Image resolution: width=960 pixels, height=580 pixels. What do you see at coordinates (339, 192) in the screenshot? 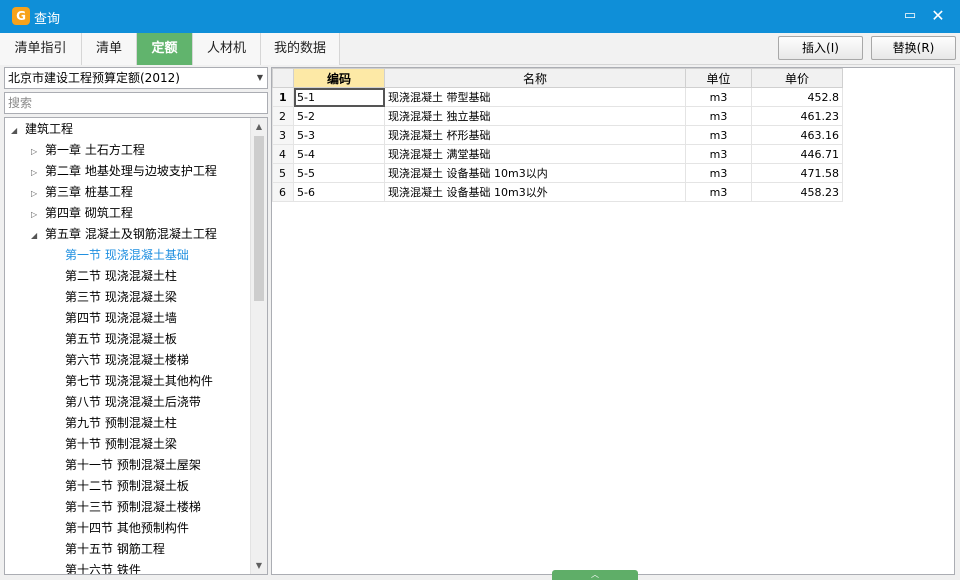
I see `cell-code: 5-6` at bounding box center [339, 192].